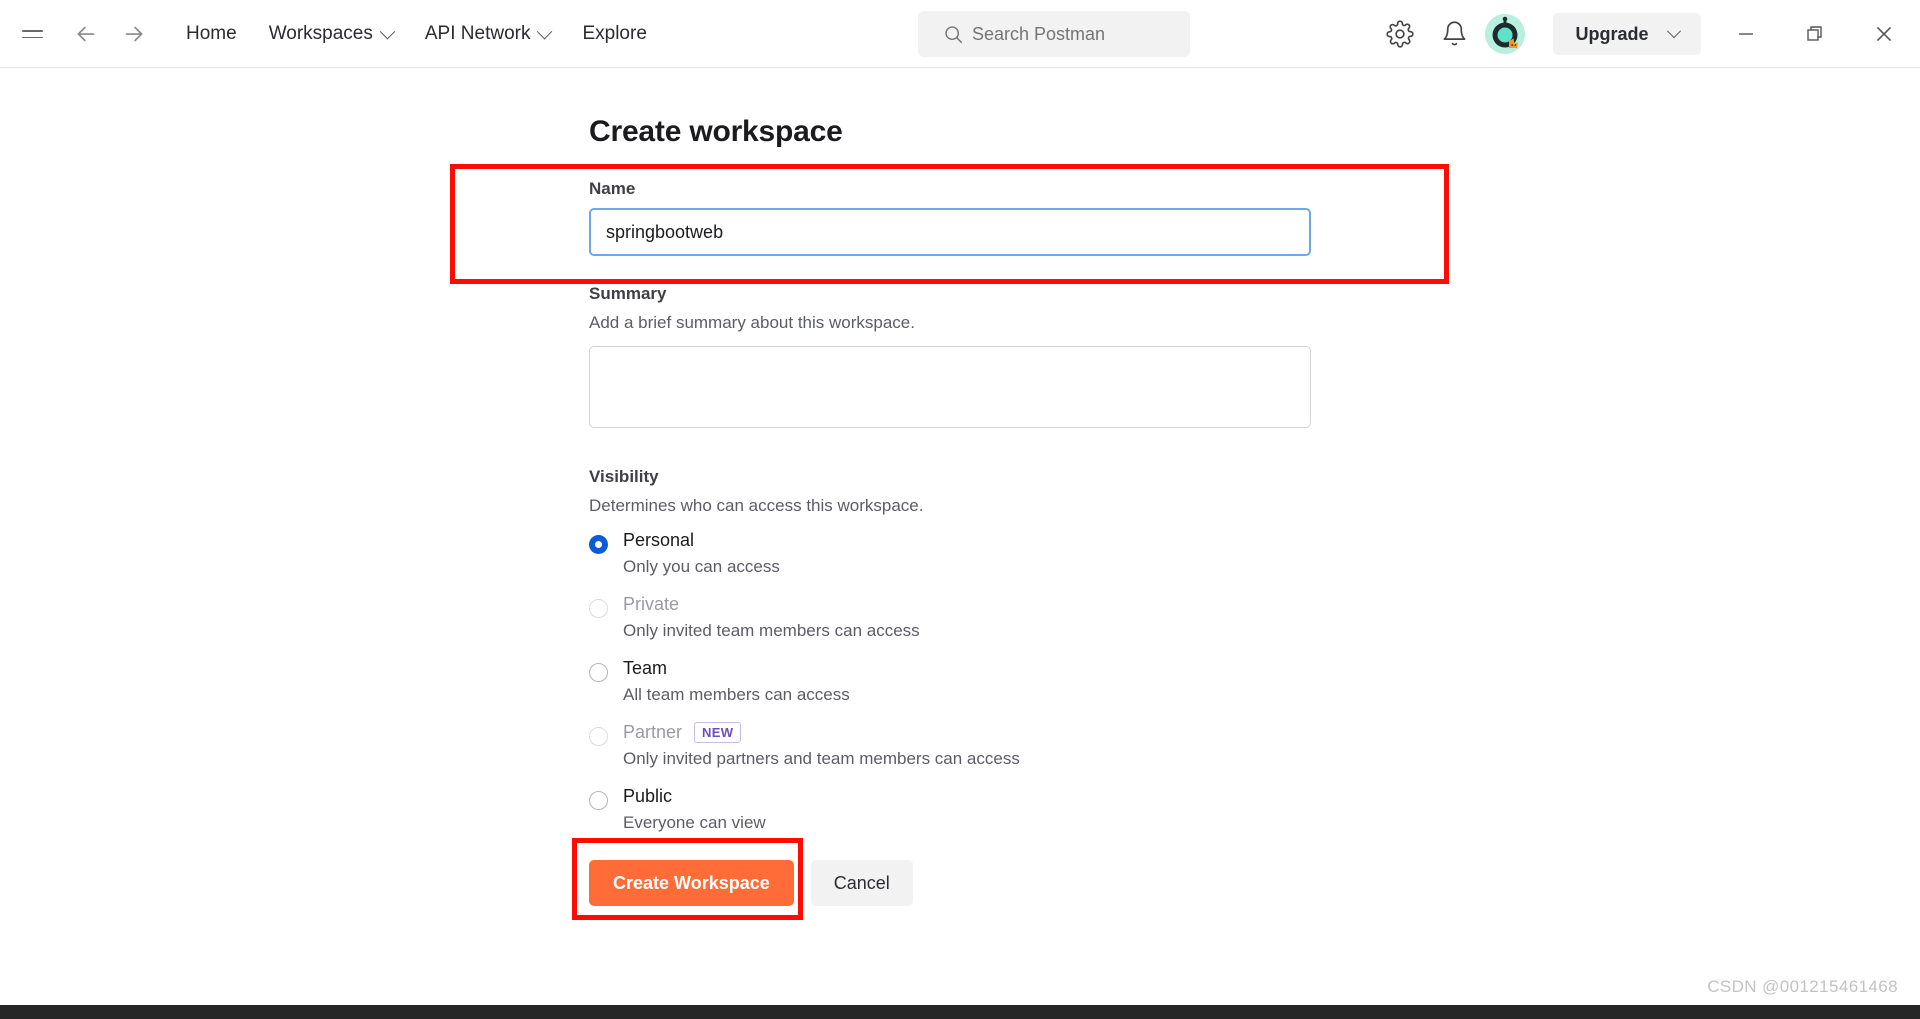 The width and height of the screenshot is (1920, 1019). Describe the element at coordinates (691, 883) in the screenshot. I see `create-workspace-button: Create Workspace` at that location.